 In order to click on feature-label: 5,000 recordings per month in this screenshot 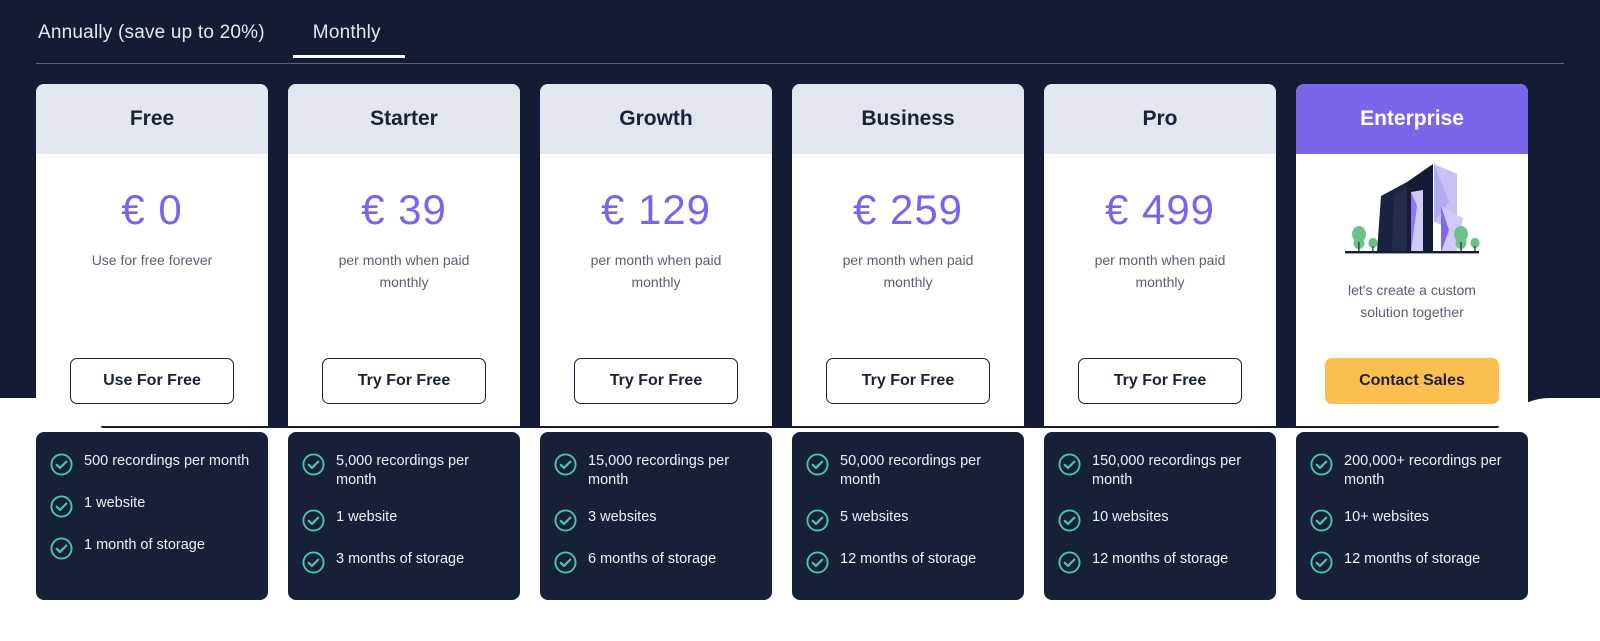, I will do `click(402, 471)`.